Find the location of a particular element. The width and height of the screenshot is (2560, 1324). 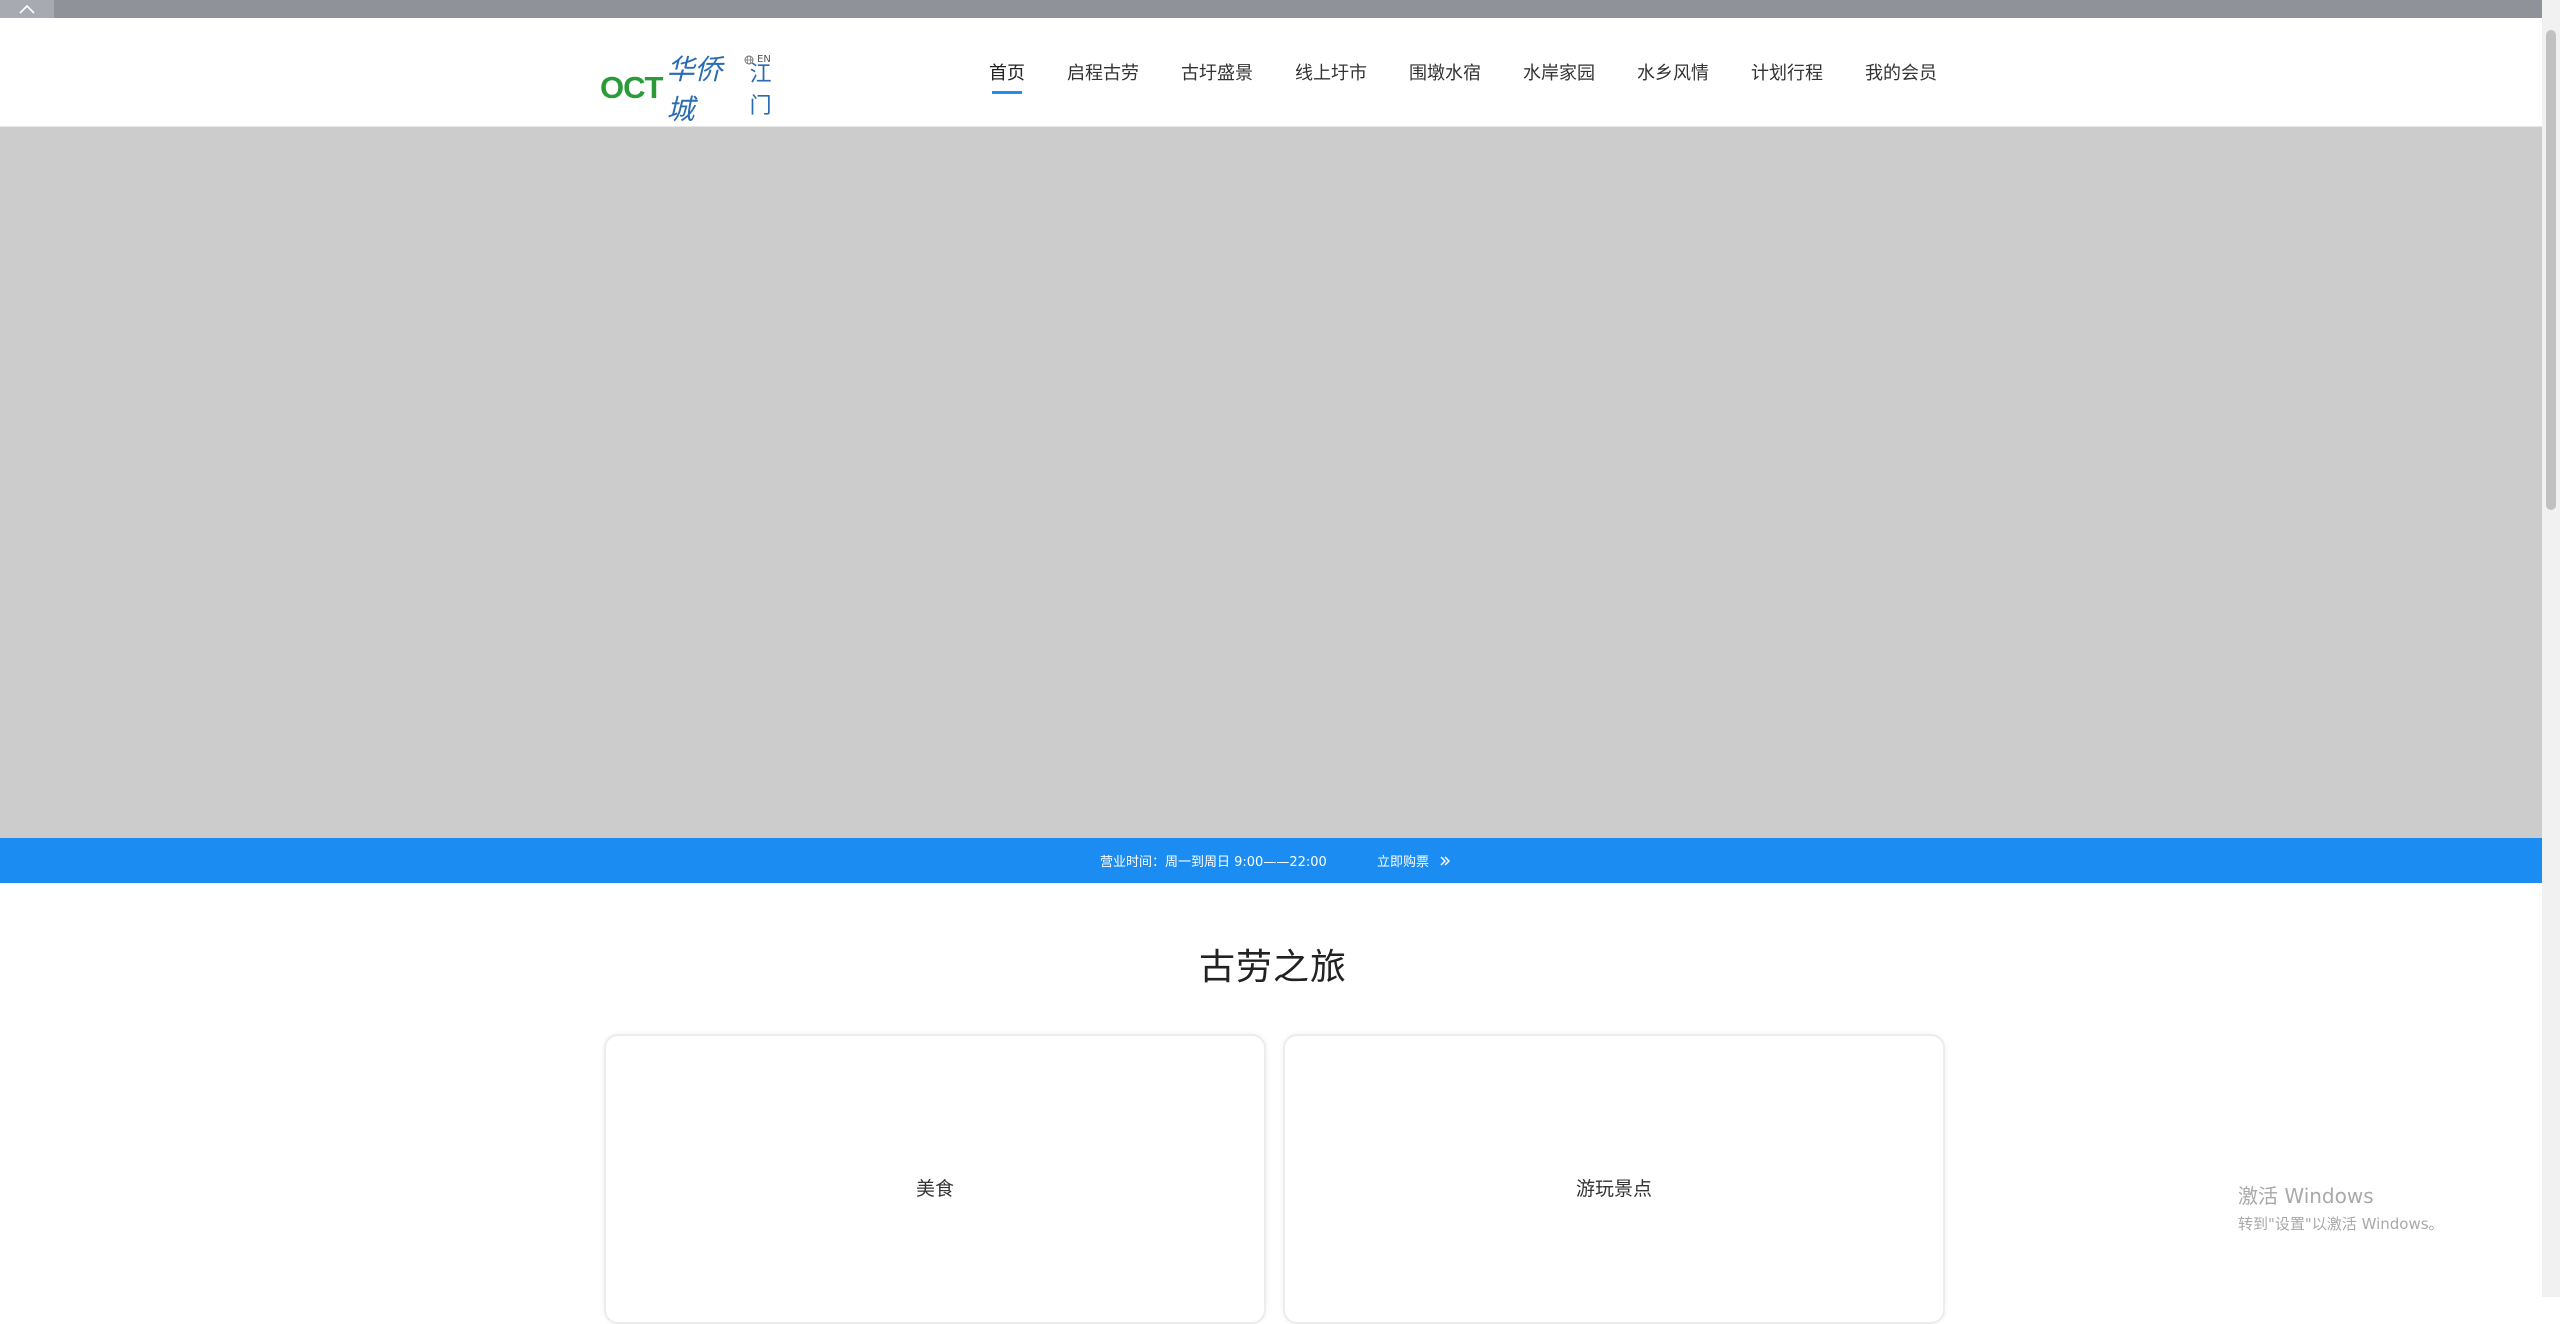

buy-ticket-link: 立即购票 is located at coordinates (1414, 860).